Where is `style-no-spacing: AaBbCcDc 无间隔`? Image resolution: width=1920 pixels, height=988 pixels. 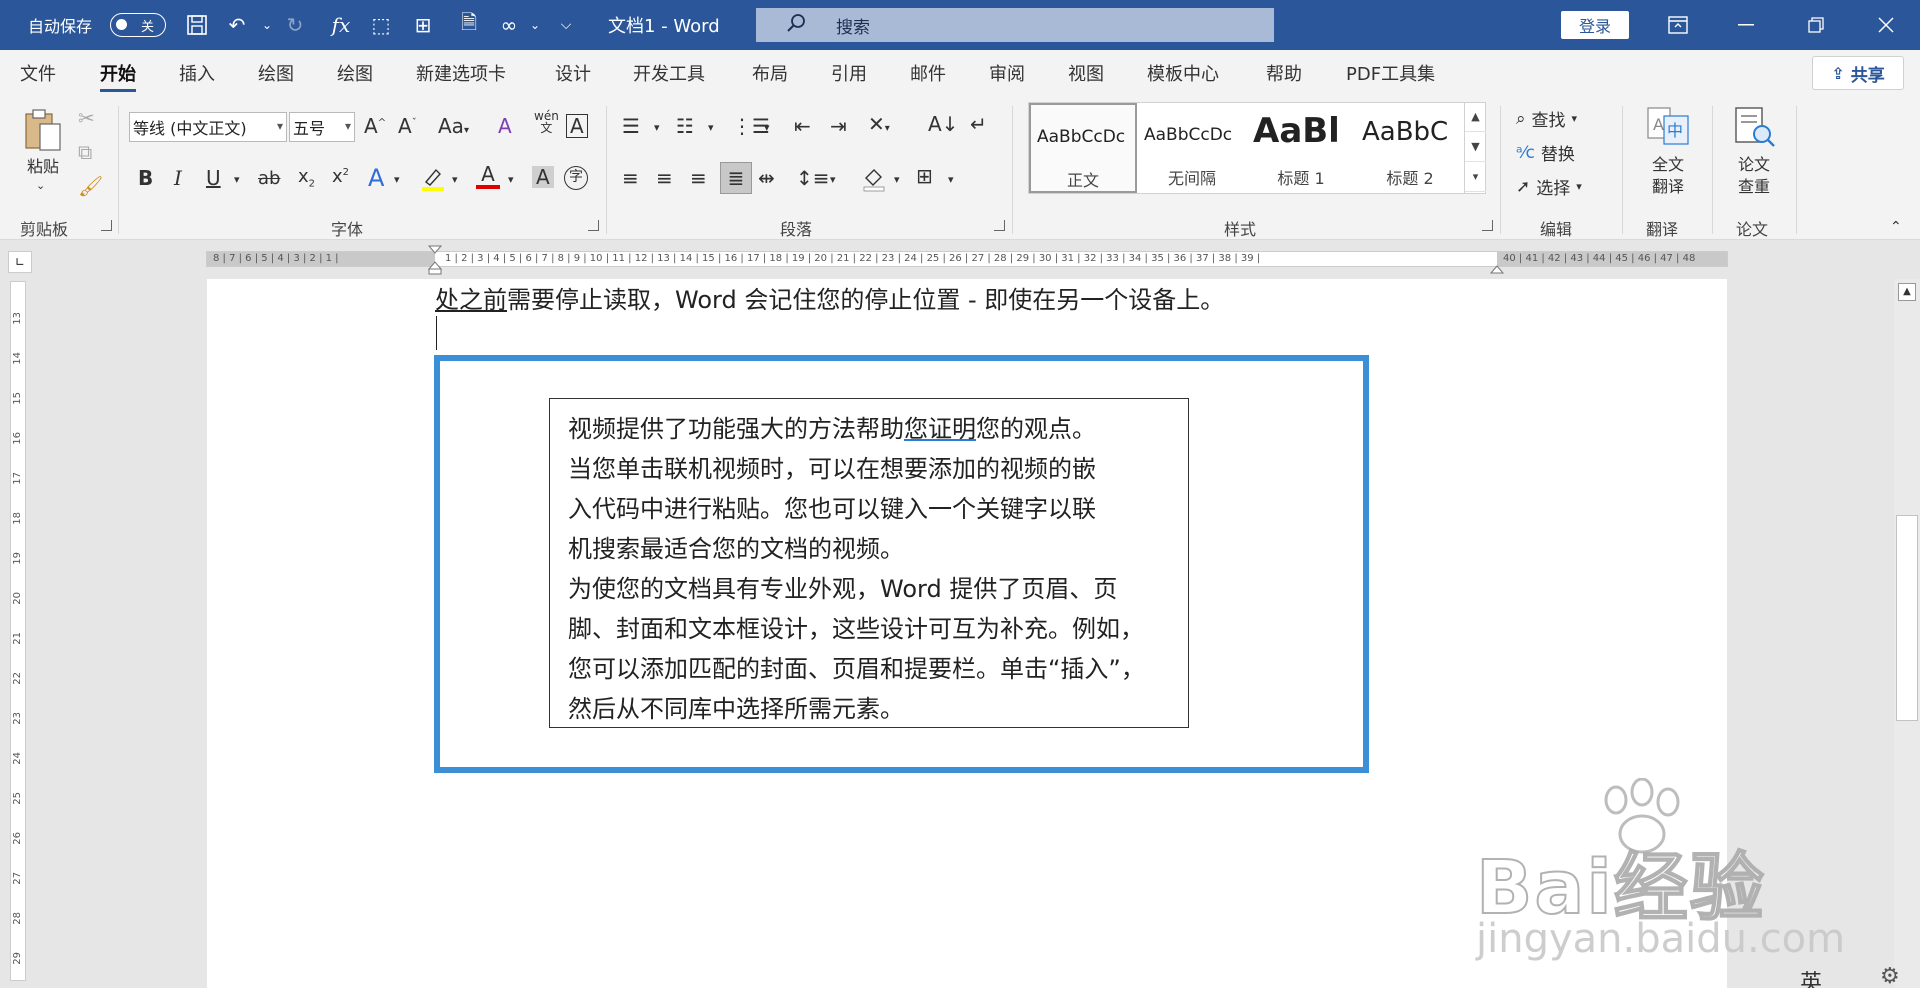
style-no-spacing: AaBbCcDc 无间隔 is located at coordinates (1192, 148).